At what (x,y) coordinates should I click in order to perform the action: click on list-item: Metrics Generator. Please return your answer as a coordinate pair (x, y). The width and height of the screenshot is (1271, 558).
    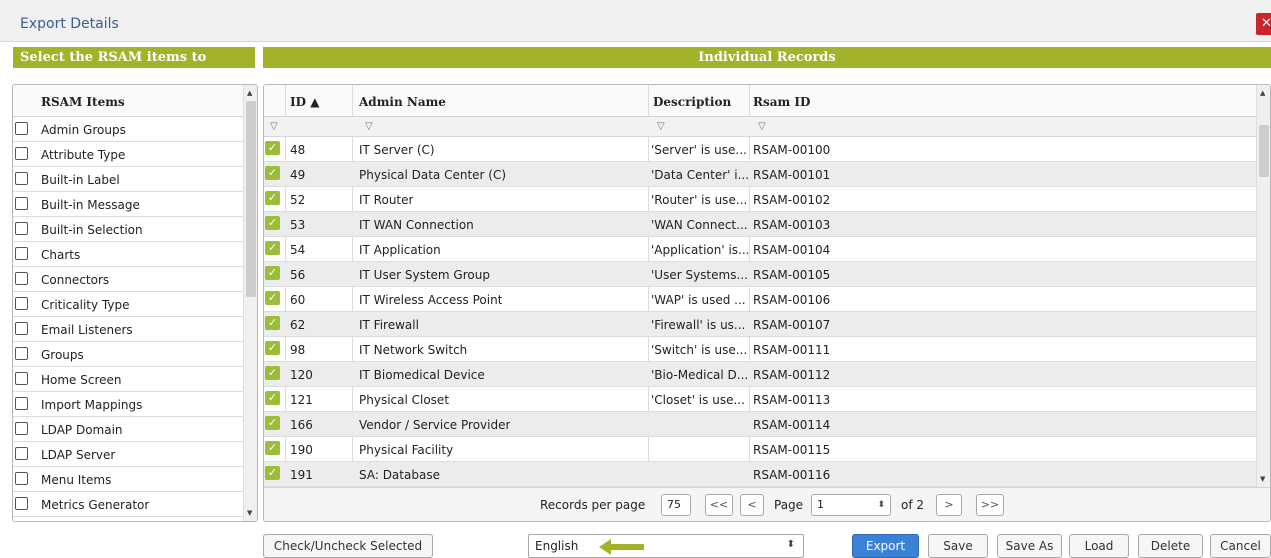
    Looking at the image, I should click on (135, 504).